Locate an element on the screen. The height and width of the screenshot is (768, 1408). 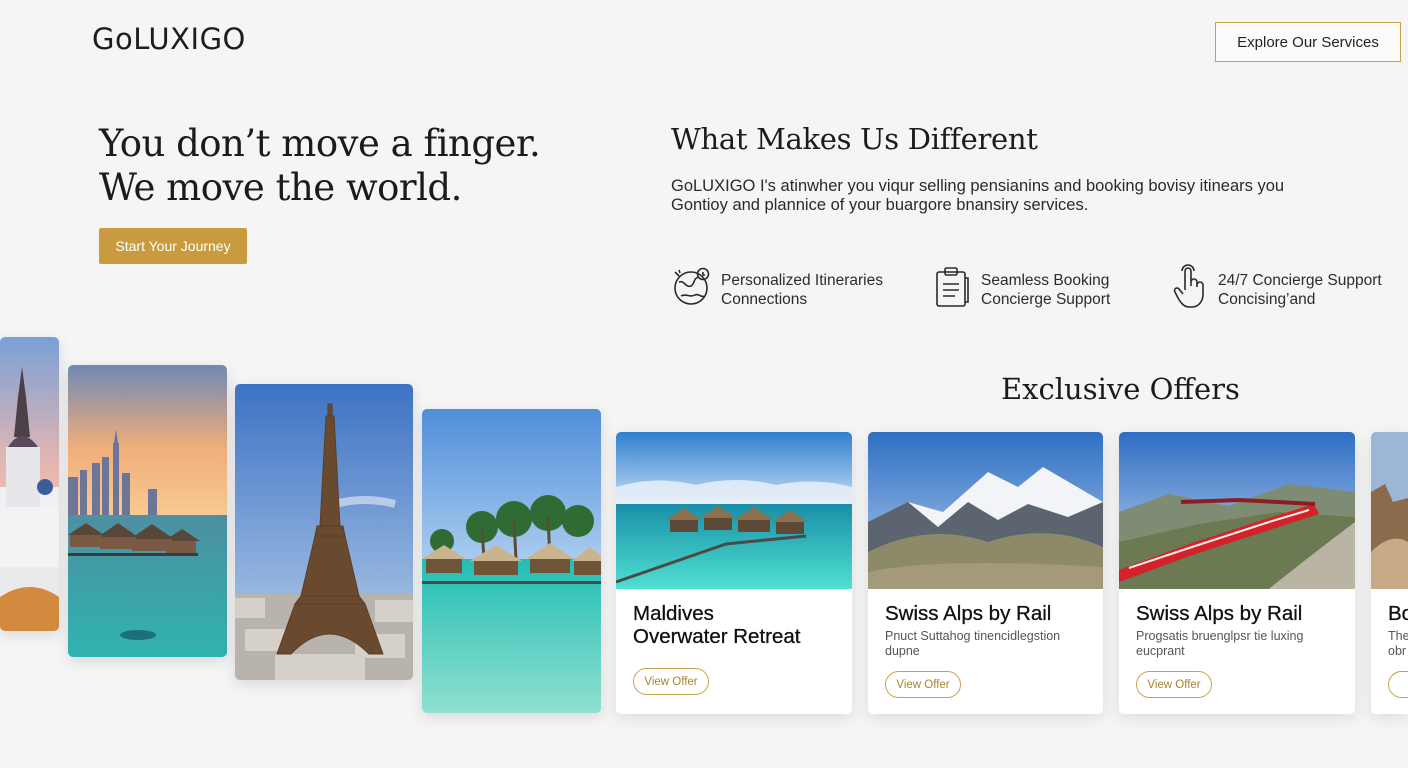
gallery-photo-dubai is located at coordinates (147, 511).